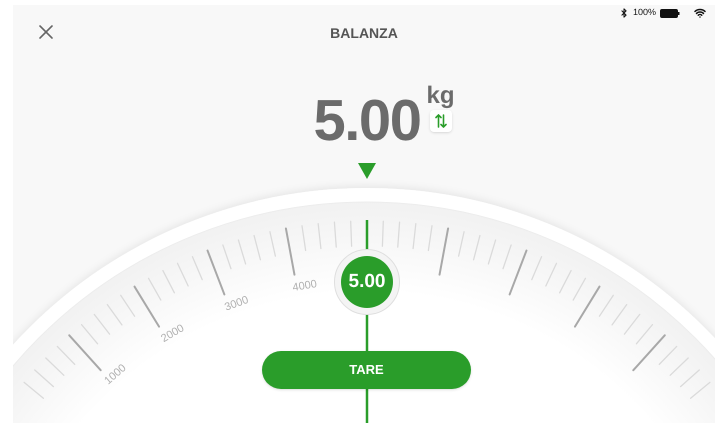 The height and width of the screenshot is (423, 728). What do you see at coordinates (364, 33) in the screenshot?
I see `screen-title: BALANZA` at bounding box center [364, 33].